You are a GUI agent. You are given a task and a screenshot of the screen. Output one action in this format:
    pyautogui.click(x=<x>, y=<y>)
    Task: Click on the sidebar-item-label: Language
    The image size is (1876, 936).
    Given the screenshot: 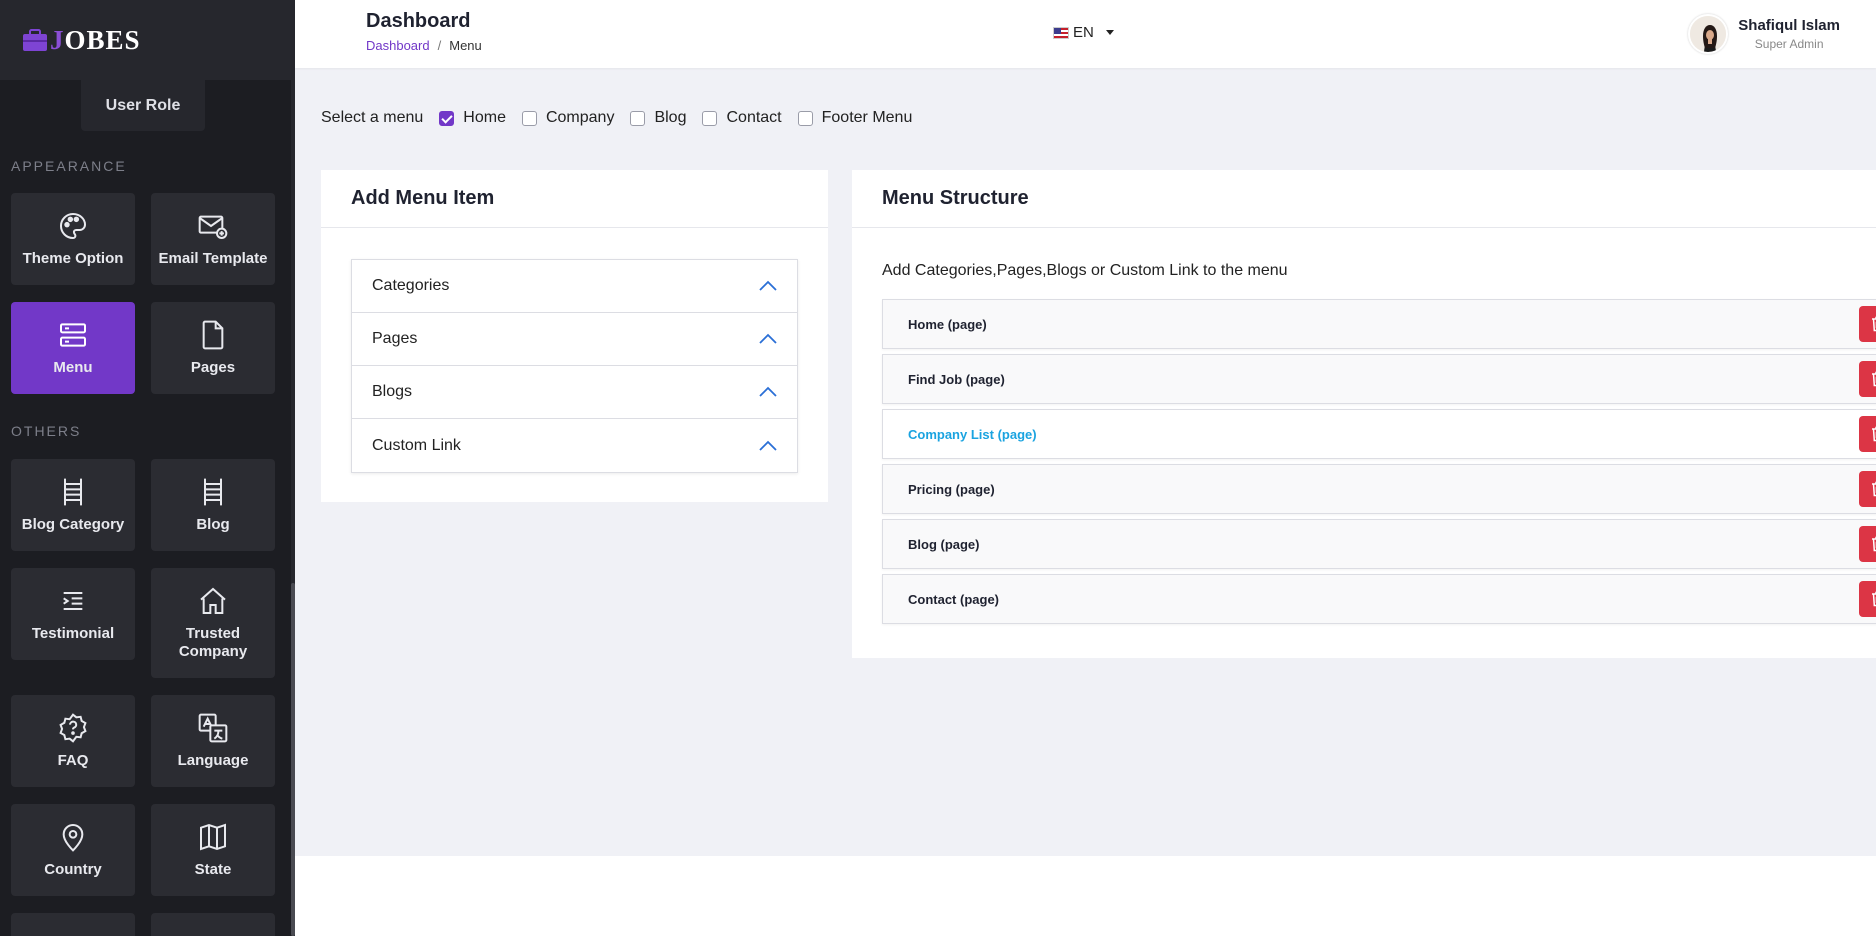 What is the action you would take?
    pyautogui.click(x=213, y=760)
    